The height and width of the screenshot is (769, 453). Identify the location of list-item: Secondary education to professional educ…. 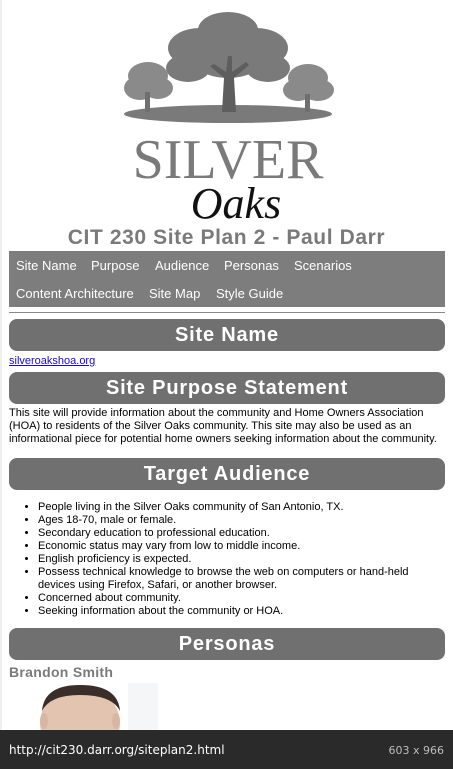
(239, 533).